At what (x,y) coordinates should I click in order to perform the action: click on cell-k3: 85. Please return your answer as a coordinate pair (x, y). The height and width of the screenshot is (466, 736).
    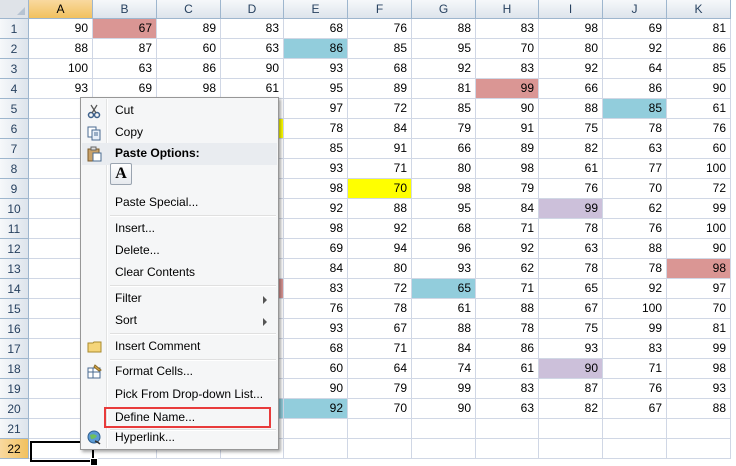
    Looking at the image, I should click on (699, 69).